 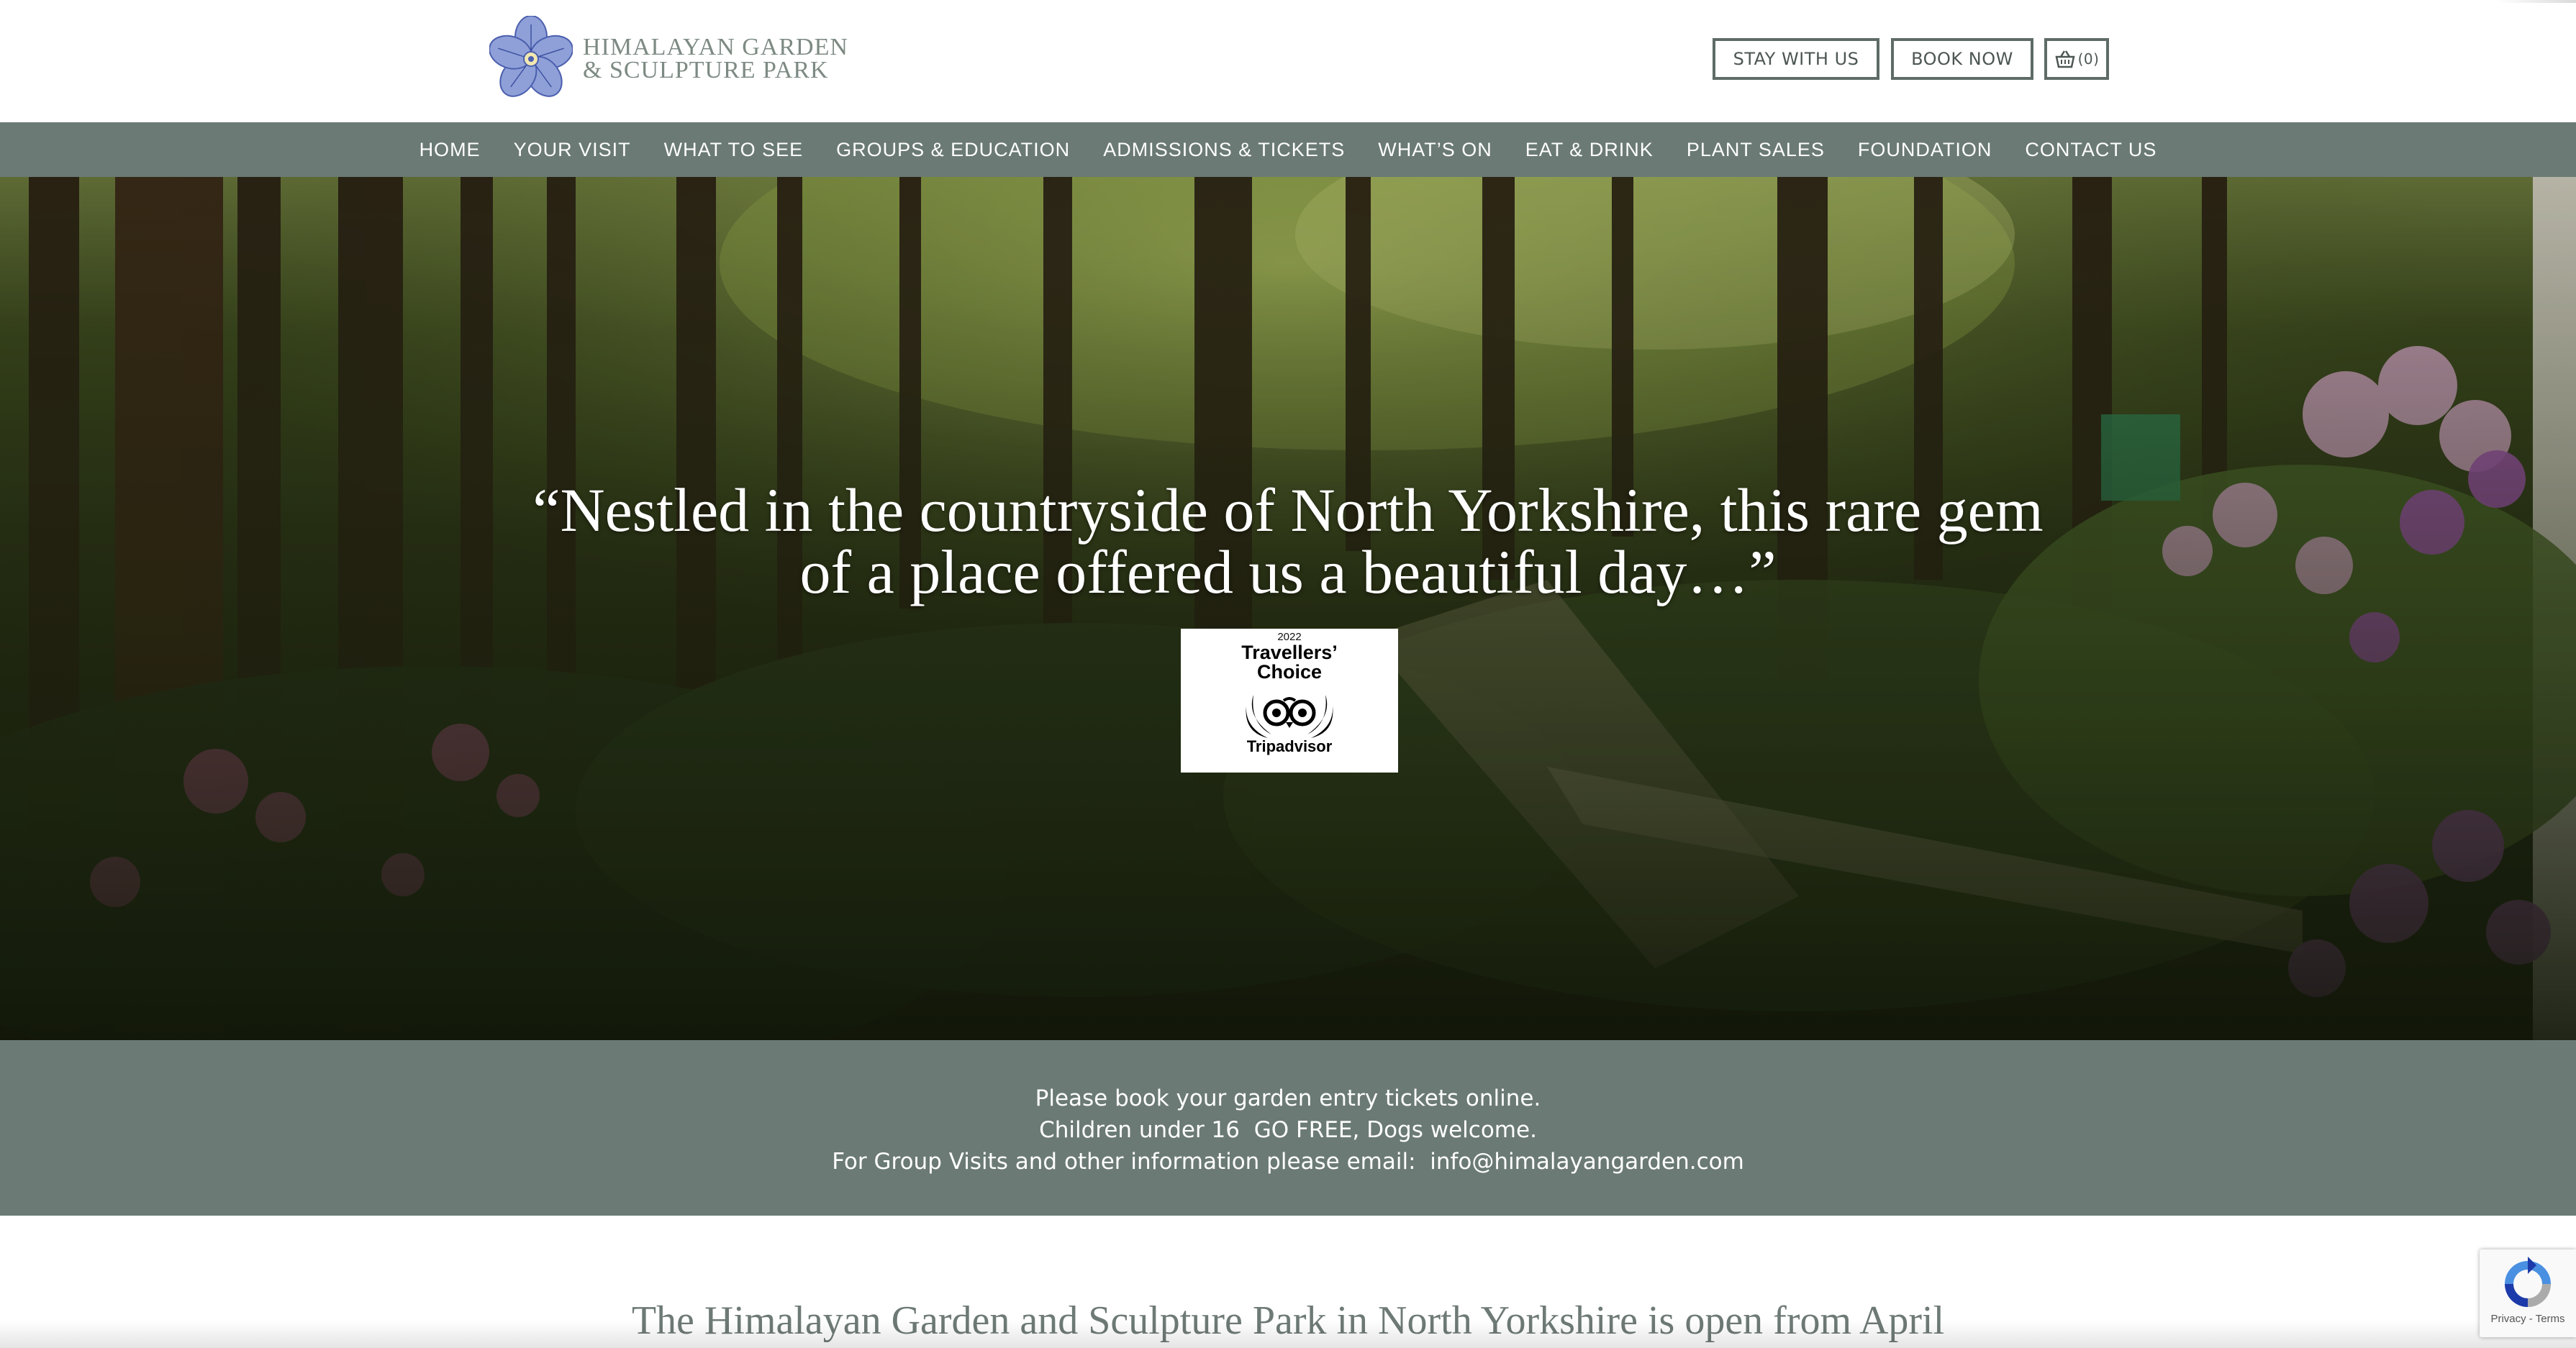 I want to click on nav-item-admissions-tickets: ADMISSIONS & TICKETS, so click(x=1224, y=150).